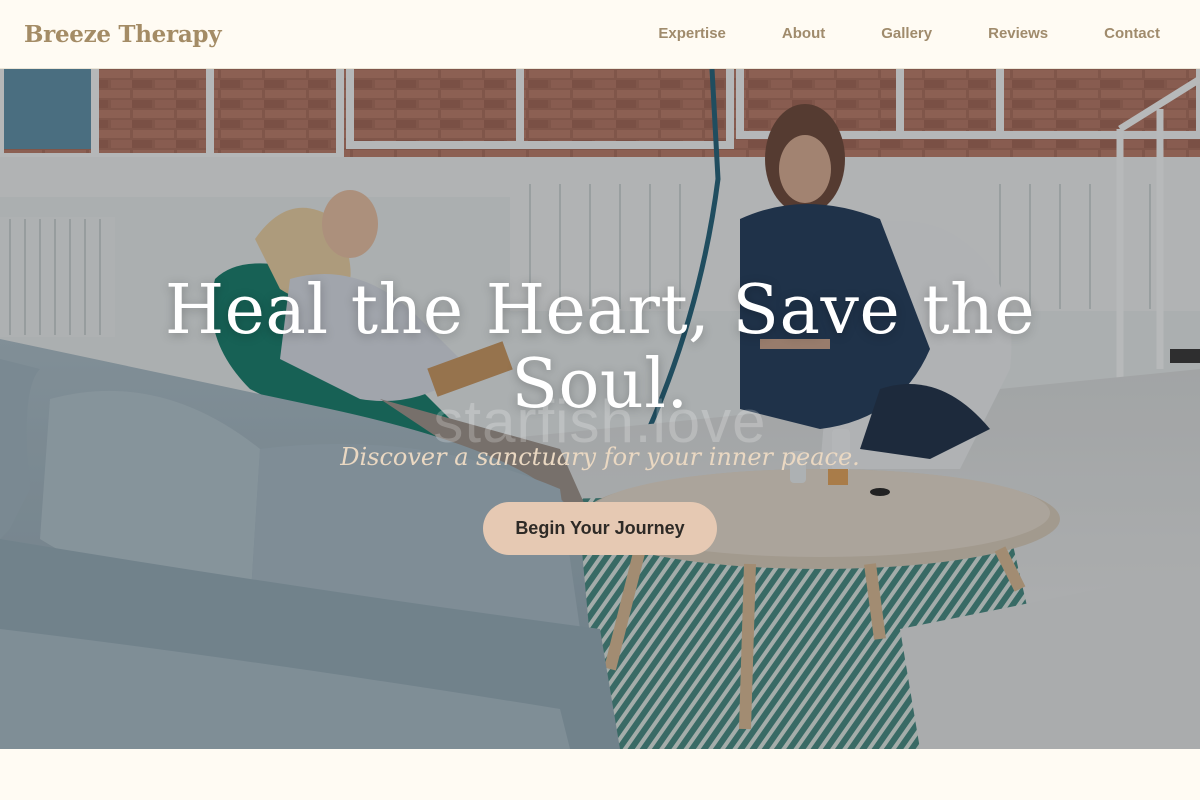 The width and height of the screenshot is (1200, 800). Describe the element at coordinates (803, 34) in the screenshot. I see `nav-link-about: About` at that location.